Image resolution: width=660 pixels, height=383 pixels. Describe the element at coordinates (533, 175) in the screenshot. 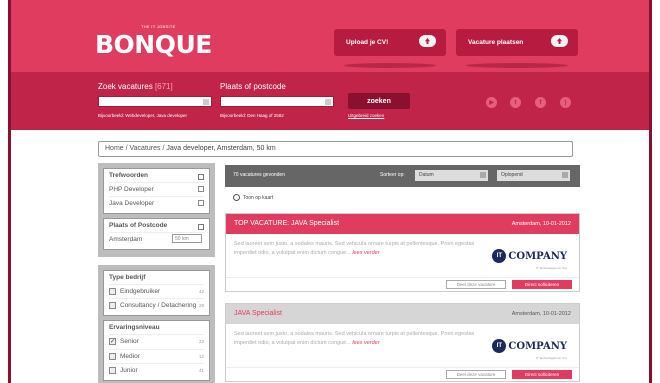

I see `order-select: Oplopend` at that location.